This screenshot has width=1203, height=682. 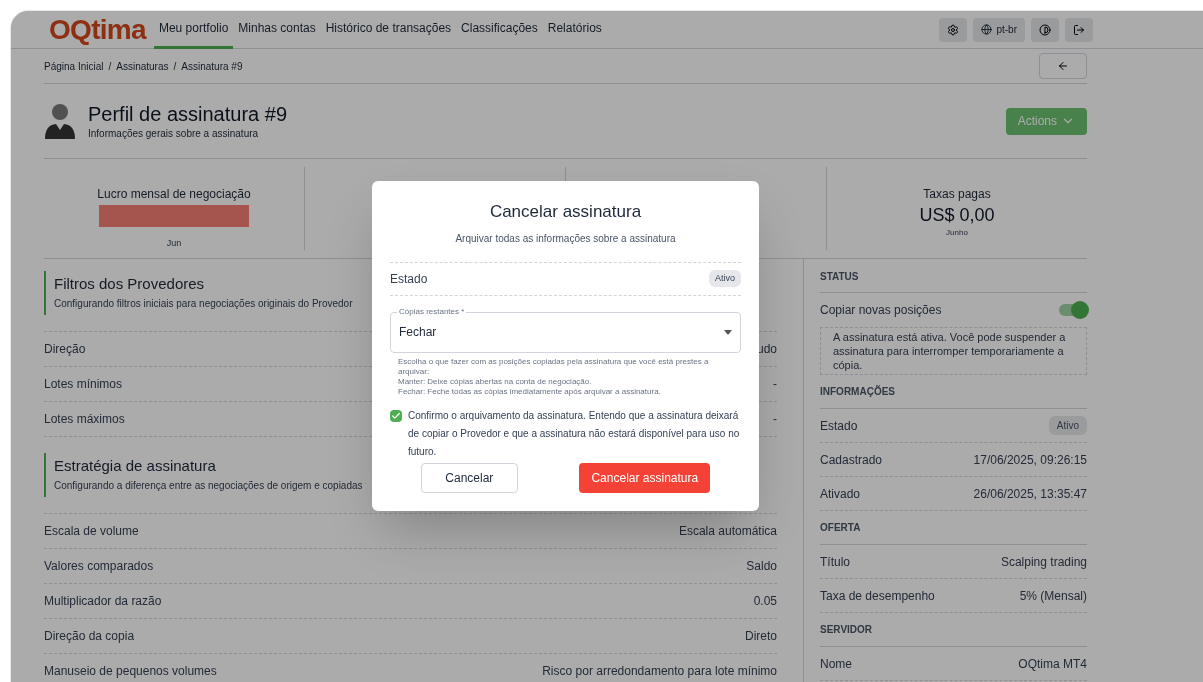 What do you see at coordinates (957, 233) in the screenshot?
I see `stat-period: Junho` at bounding box center [957, 233].